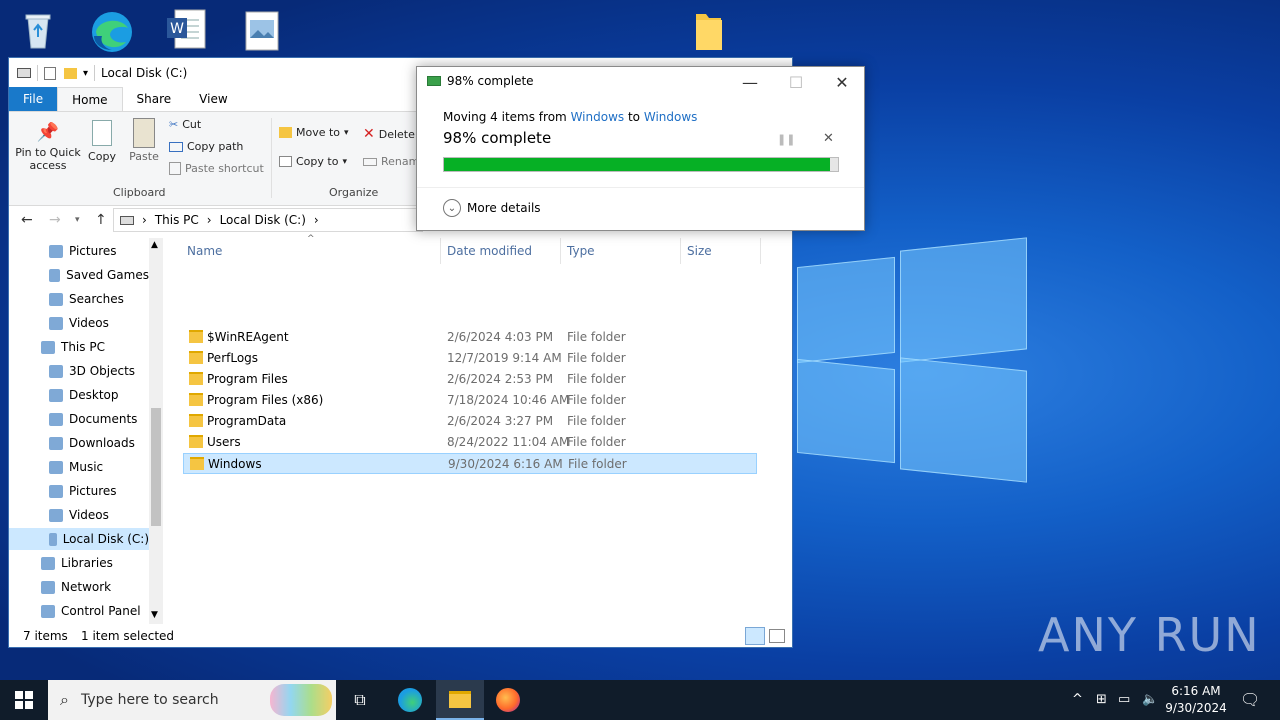 The width and height of the screenshot is (1280, 720). I want to click on address-bar: › This PC › Local Disk (C:) ›, so click(268, 220).